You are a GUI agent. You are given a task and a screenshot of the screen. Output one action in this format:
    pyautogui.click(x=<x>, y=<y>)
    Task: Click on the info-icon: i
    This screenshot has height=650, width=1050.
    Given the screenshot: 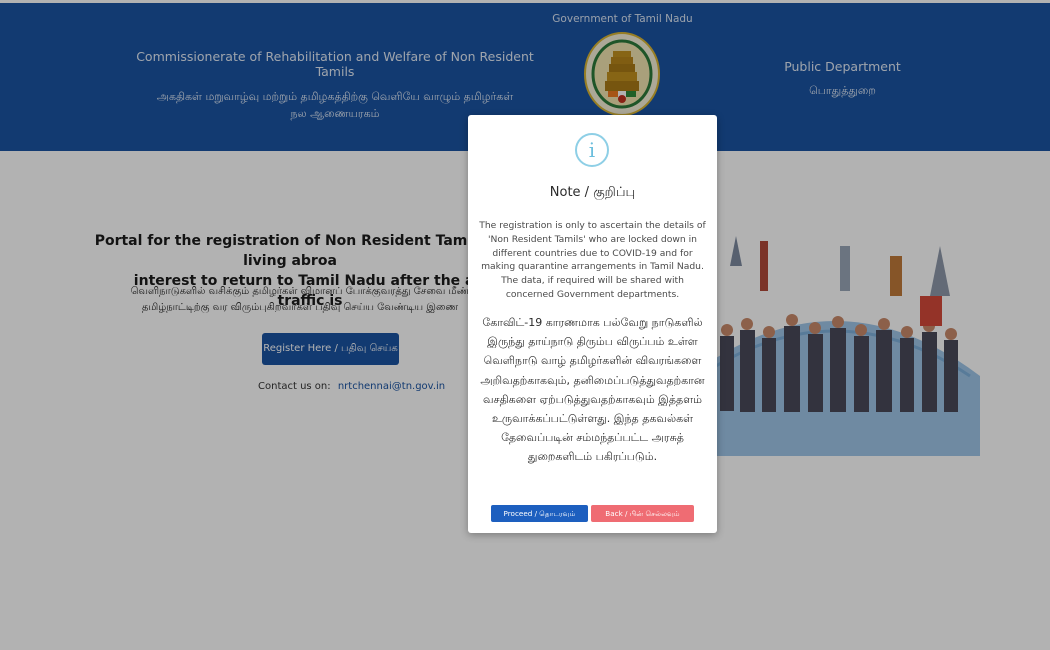 What is the action you would take?
    pyautogui.click(x=592, y=150)
    